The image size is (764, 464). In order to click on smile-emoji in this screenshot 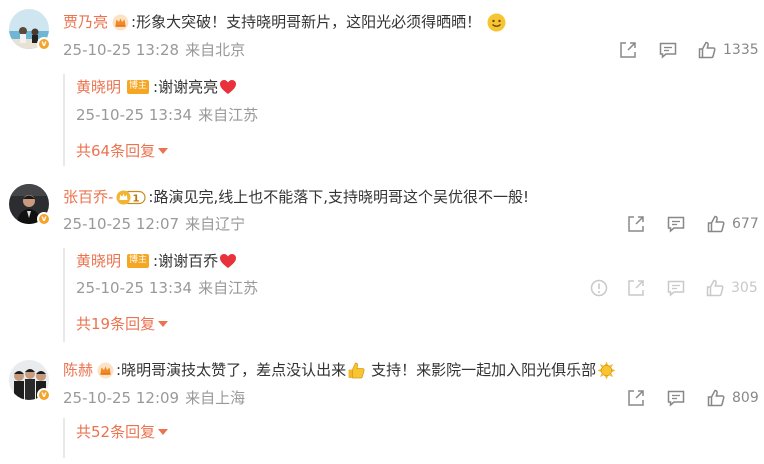, I will do `click(496, 22)`.